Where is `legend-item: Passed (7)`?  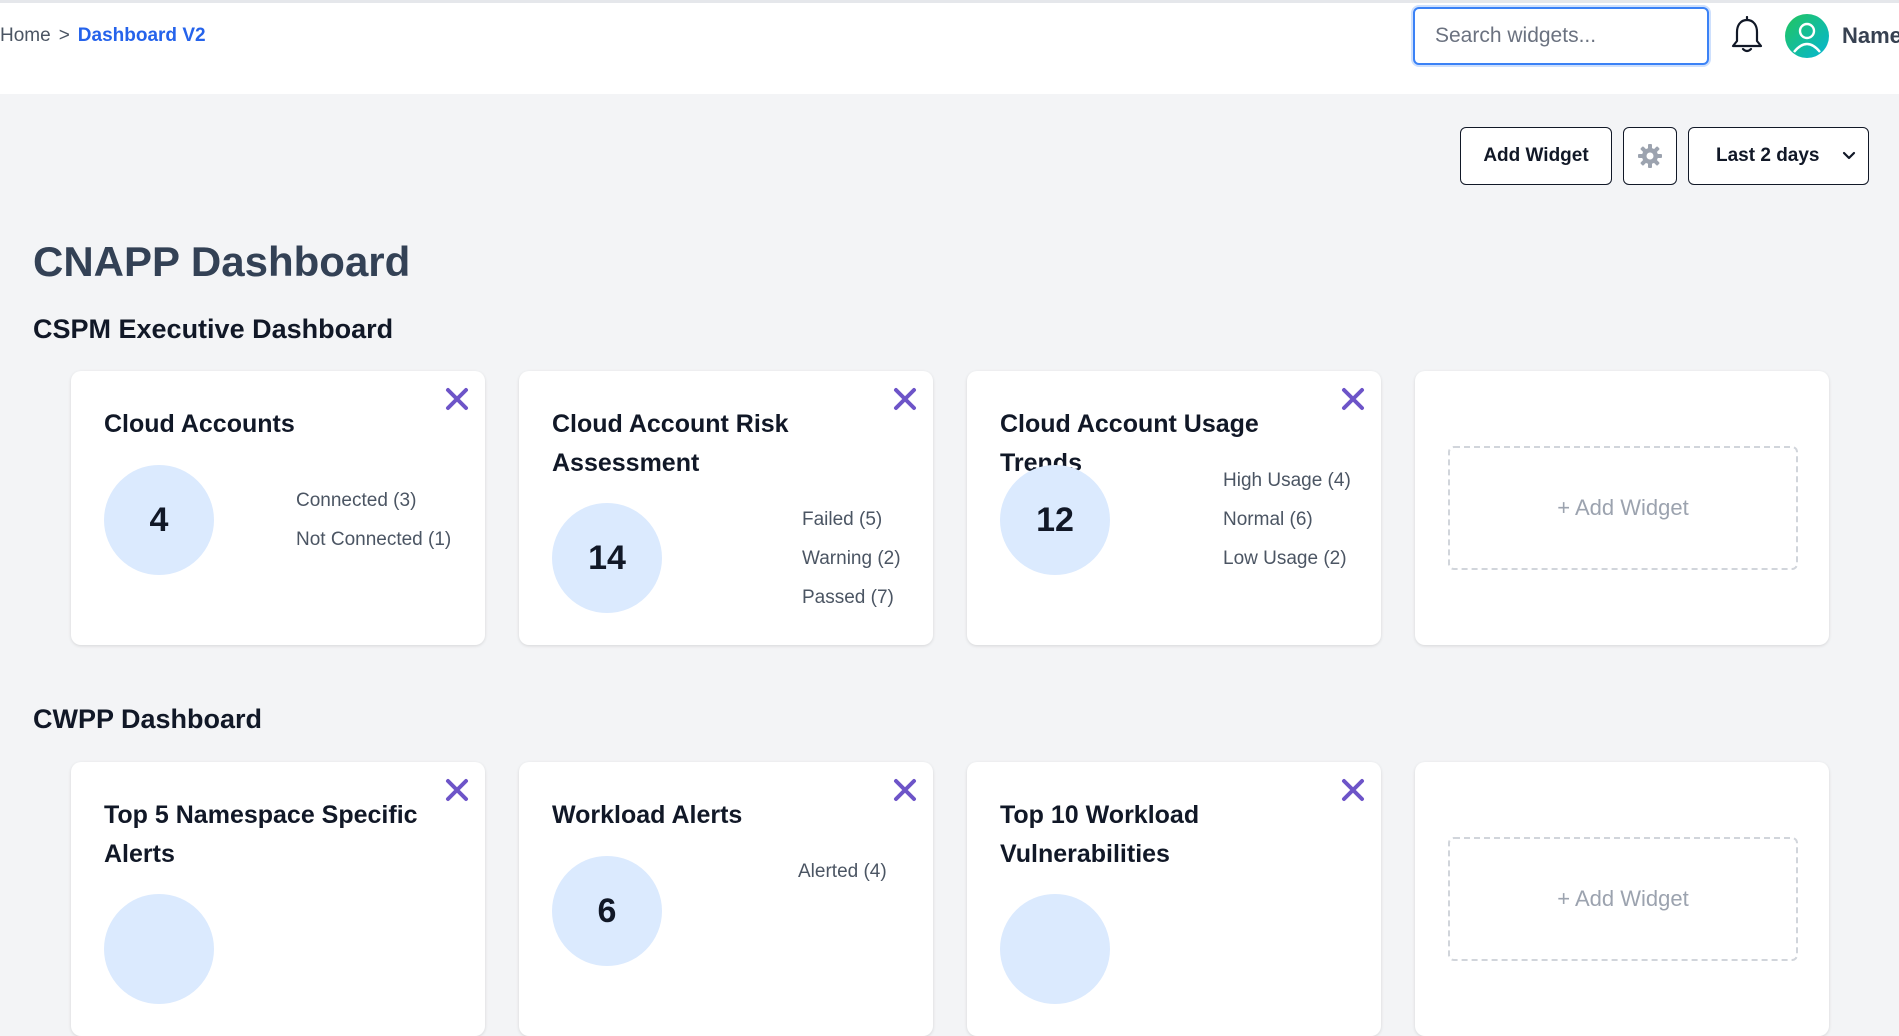
legend-item: Passed (7) is located at coordinates (848, 597).